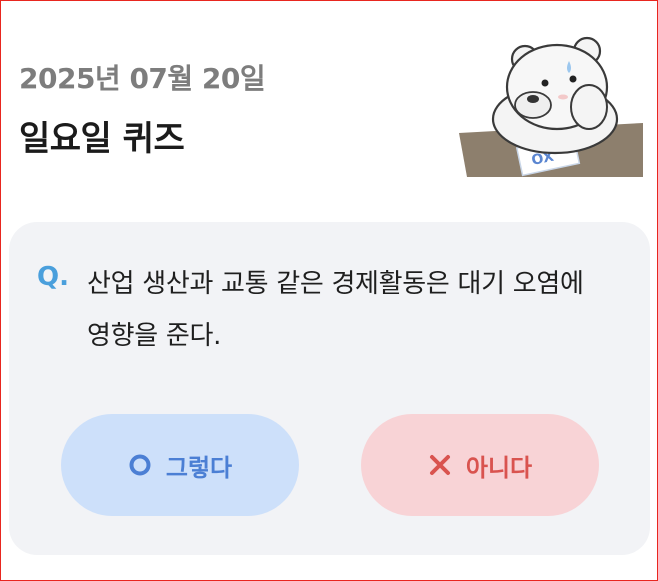 Image resolution: width=658 pixels, height=581 pixels. What do you see at coordinates (335, 310) in the screenshot?
I see `question-text: 산업 생산과 교통 같은 경제활동은 대기 오염에 영향을 준다.` at bounding box center [335, 310].